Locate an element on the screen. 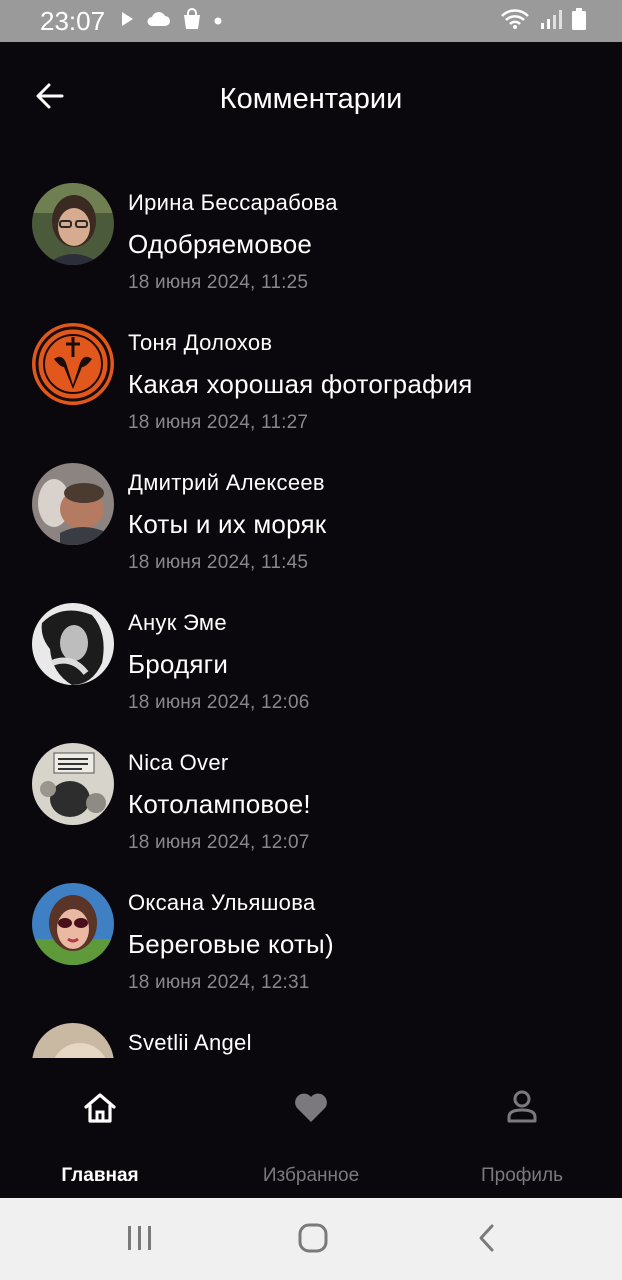 The image size is (622, 1280). heart-icon is located at coordinates (311, 1110).